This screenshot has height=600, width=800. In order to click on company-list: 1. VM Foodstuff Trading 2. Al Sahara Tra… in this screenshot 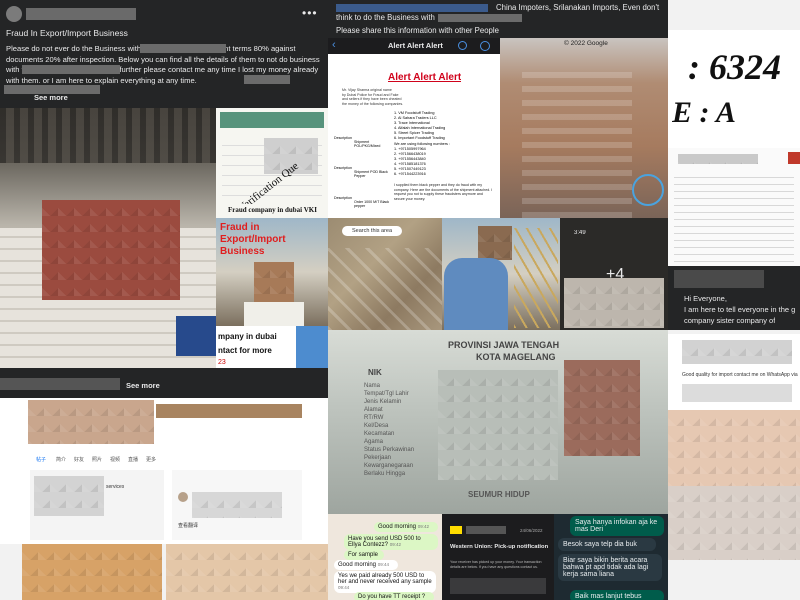, I will do `click(444, 144)`.